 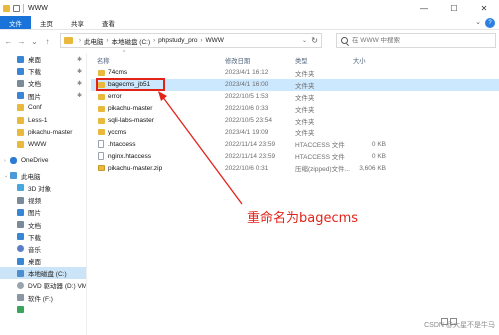 I want to click on sidebar-item-desktop-pc: 桌面, so click(x=43, y=261).